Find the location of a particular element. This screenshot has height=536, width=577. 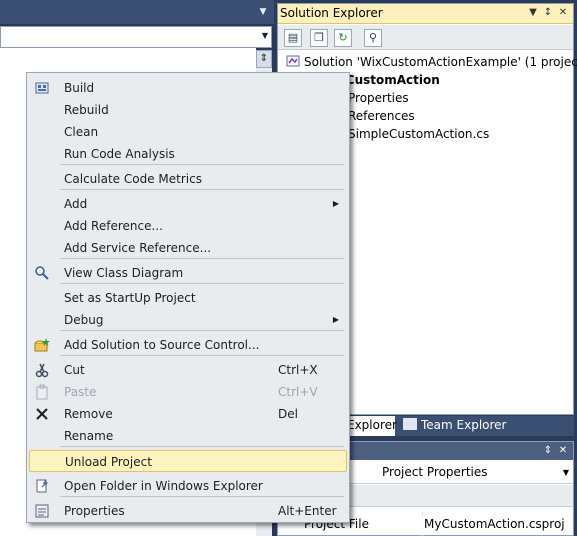

menu-item-rebuild: Rebuild is located at coordinates (188, 110).